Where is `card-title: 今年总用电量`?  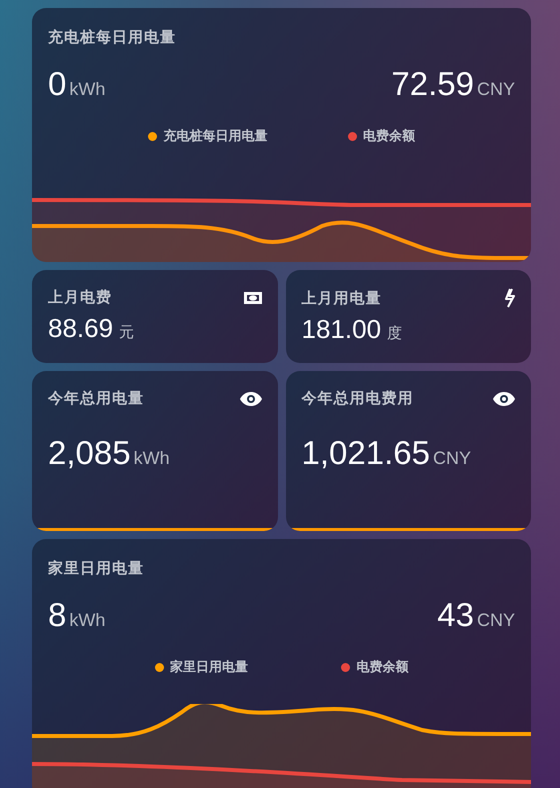
card-title: 今年总用电量 is located at coordinates (96, 398).